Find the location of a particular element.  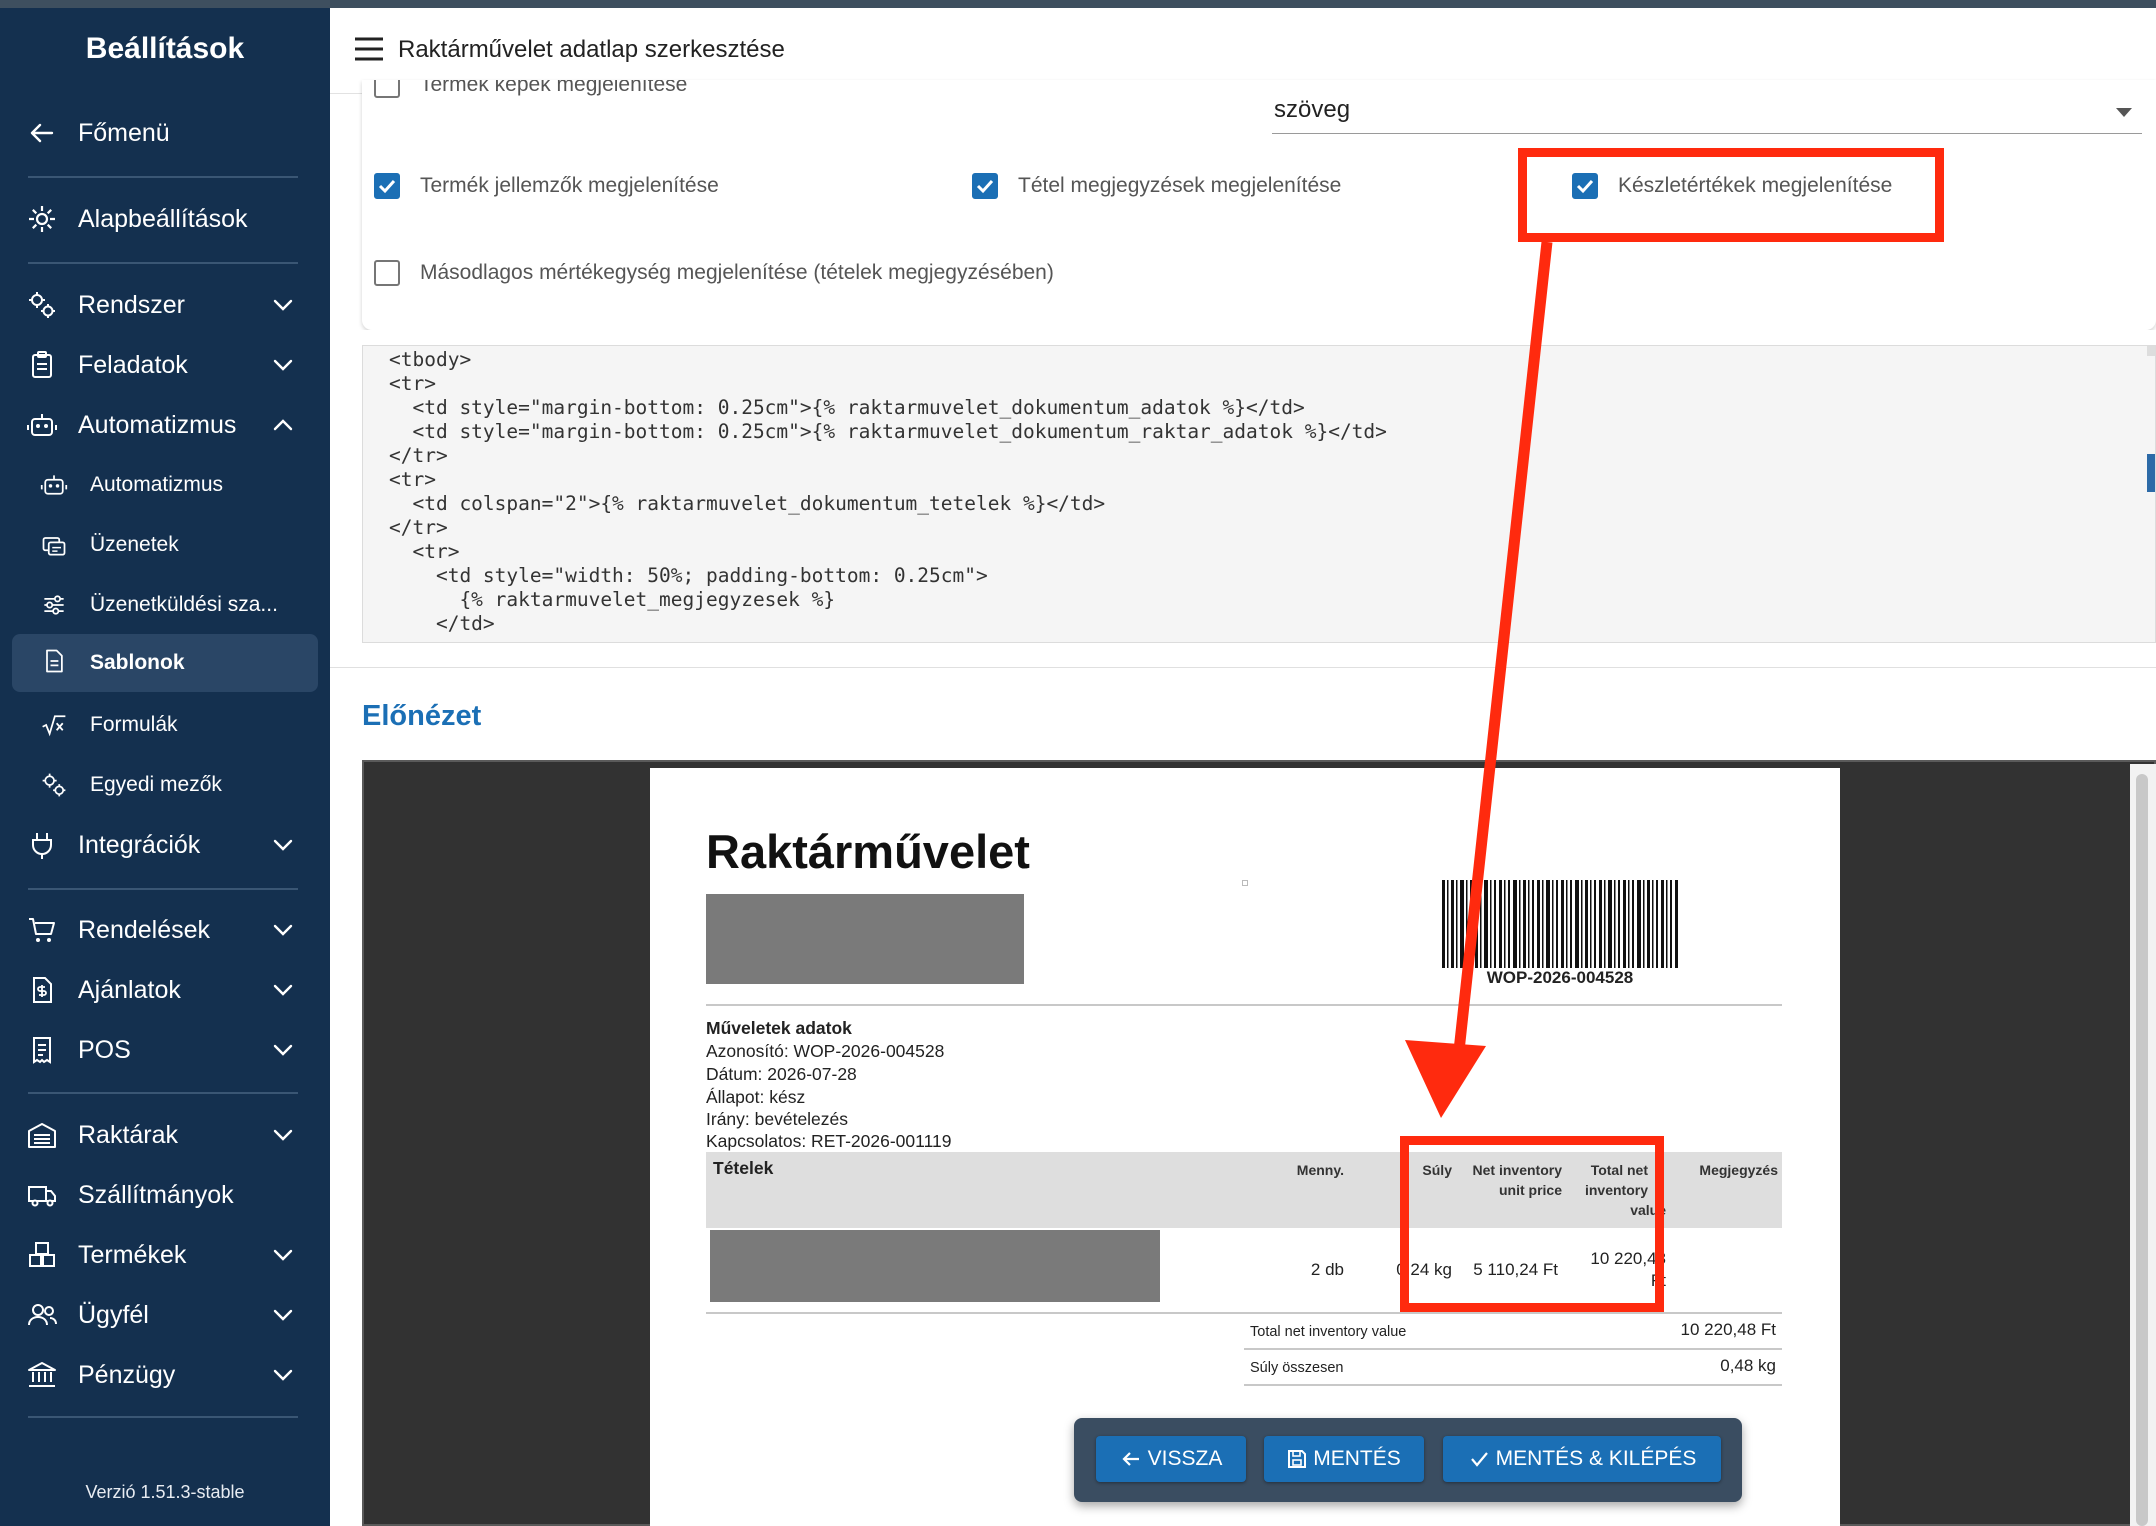

sidebar-item-feladatok: Feladatok is located at coordinates (165, 365).